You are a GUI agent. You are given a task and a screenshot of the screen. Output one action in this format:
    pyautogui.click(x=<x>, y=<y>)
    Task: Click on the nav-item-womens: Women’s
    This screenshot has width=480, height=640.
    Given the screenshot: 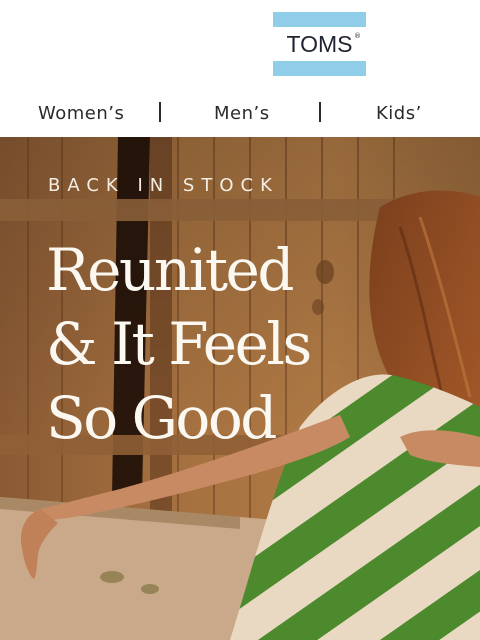 What is the action you would take?
    pyautogui.click(x=81, y=114)
    